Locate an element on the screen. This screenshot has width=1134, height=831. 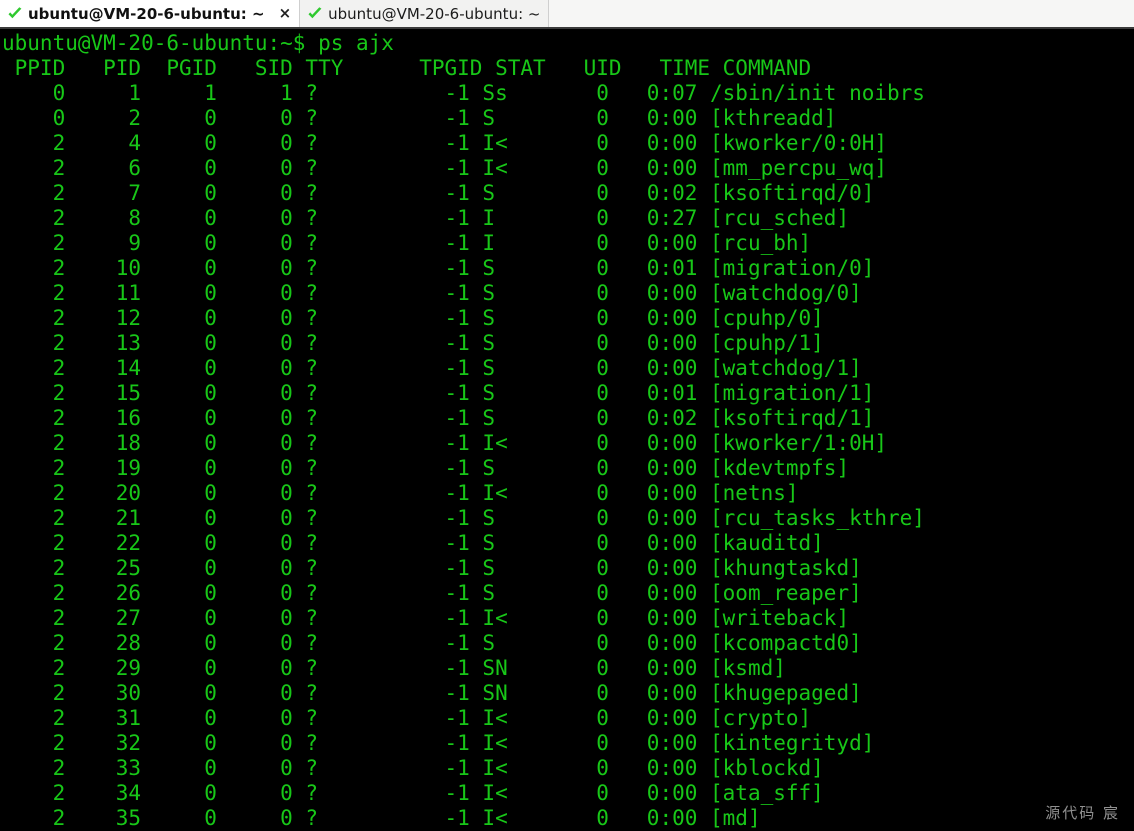
tab-close-icon: × is located at coordinates (285, 13).